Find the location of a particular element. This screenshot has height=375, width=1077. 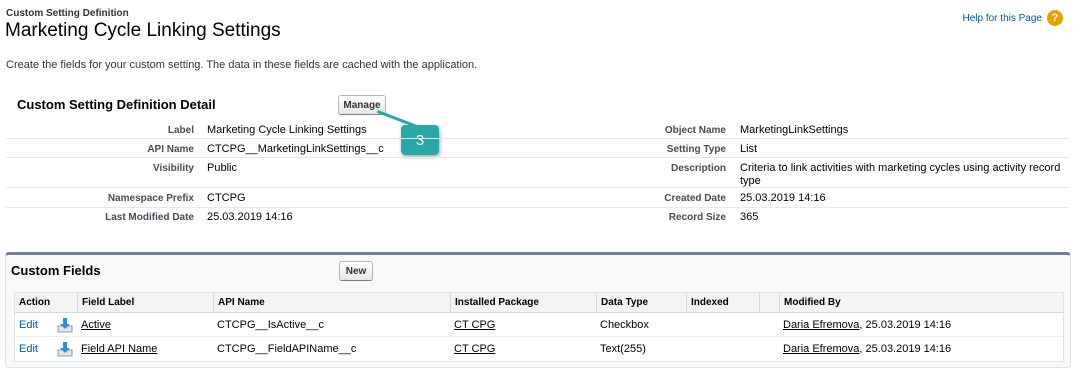

detail-label: Setting Type is located at coordinates (696, 149).